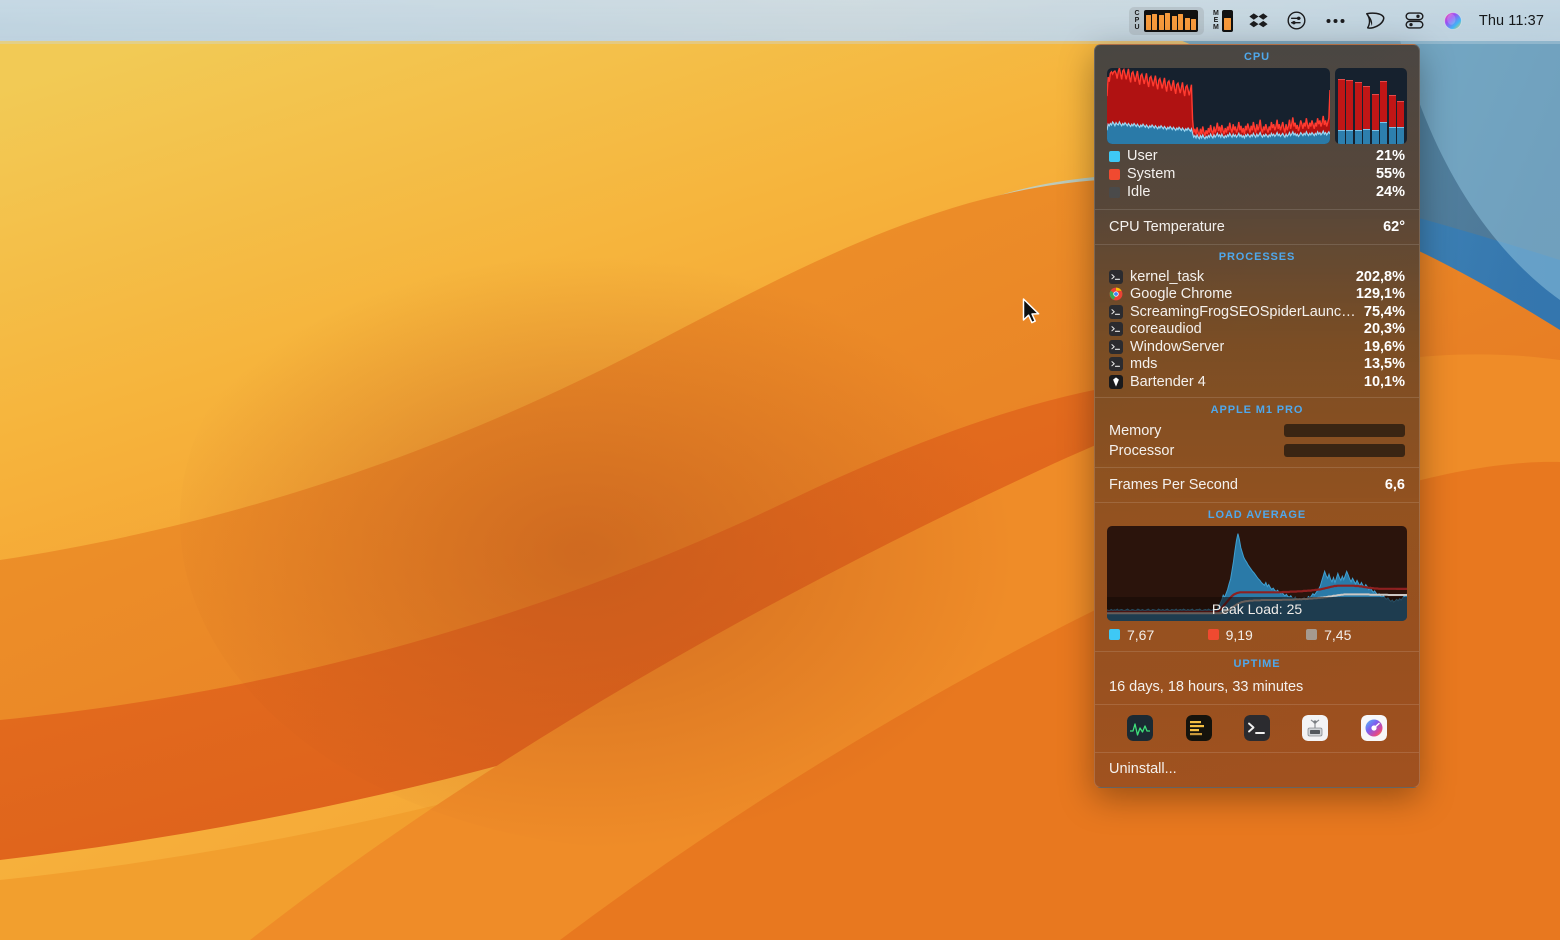 The height and width of the screenshot is (940, 1560). I want to click on cpu-legend-row: System 55%, so click(1257, 174).